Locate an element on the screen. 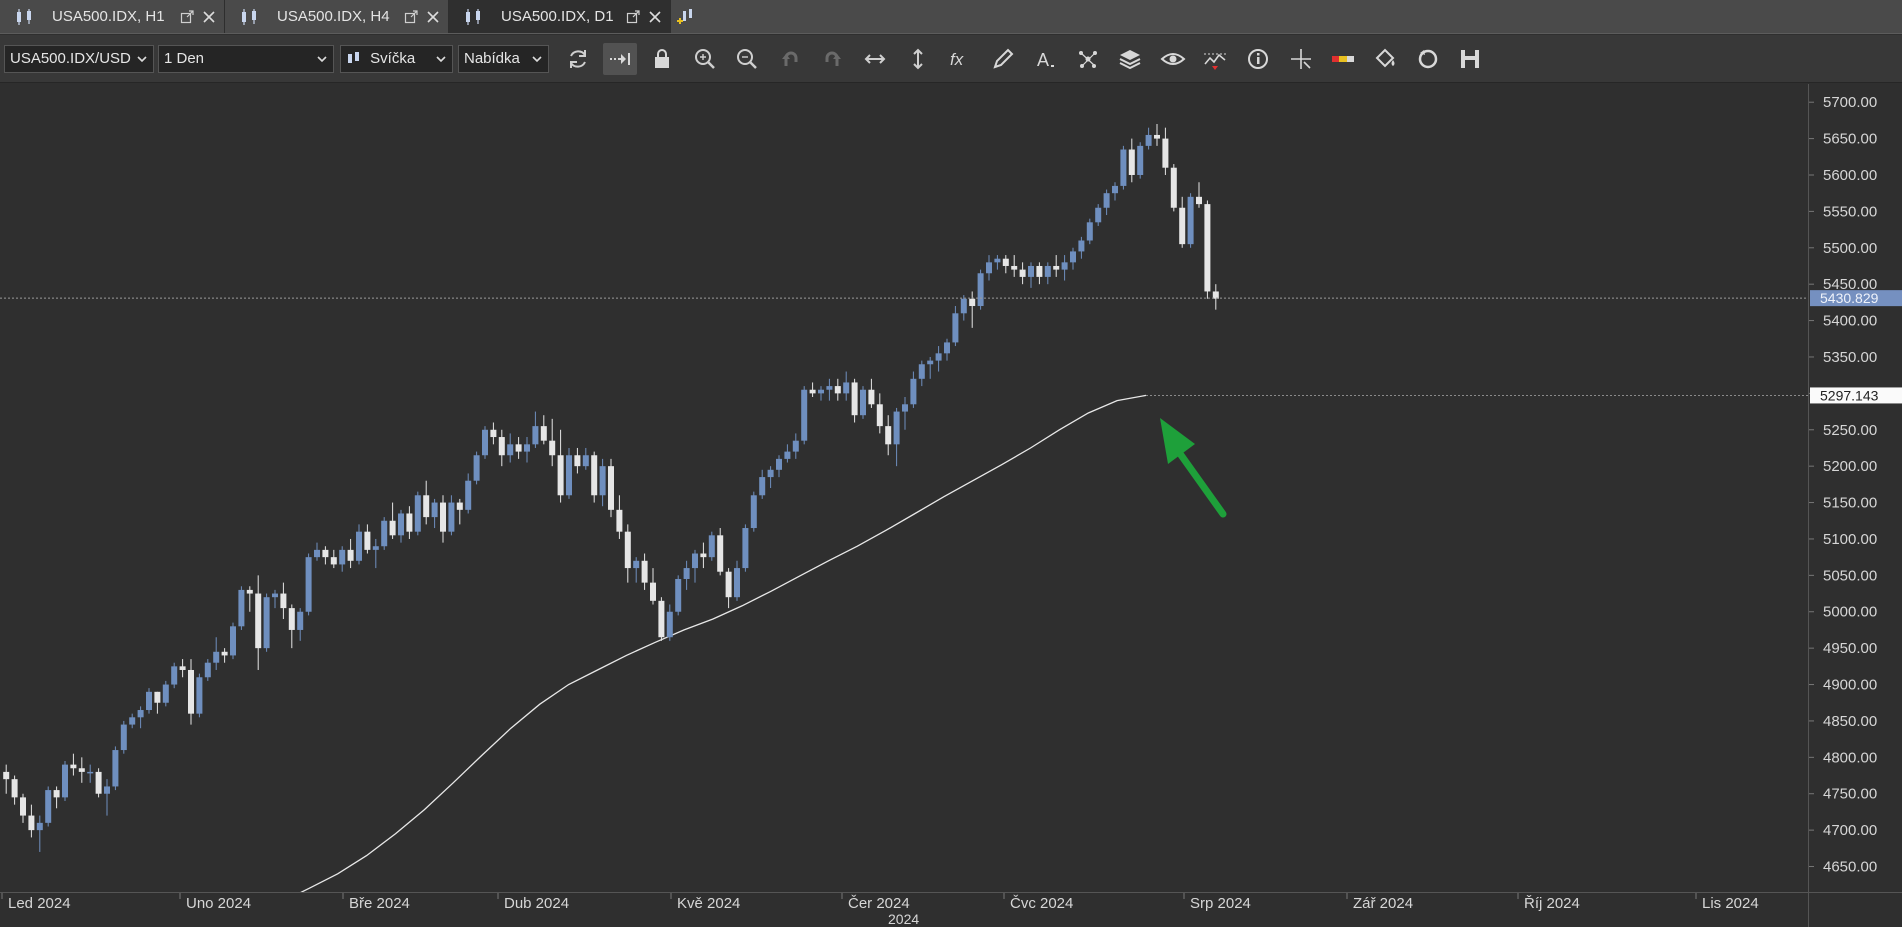  new-chart-tab-button is located at coordinates (686, 16).